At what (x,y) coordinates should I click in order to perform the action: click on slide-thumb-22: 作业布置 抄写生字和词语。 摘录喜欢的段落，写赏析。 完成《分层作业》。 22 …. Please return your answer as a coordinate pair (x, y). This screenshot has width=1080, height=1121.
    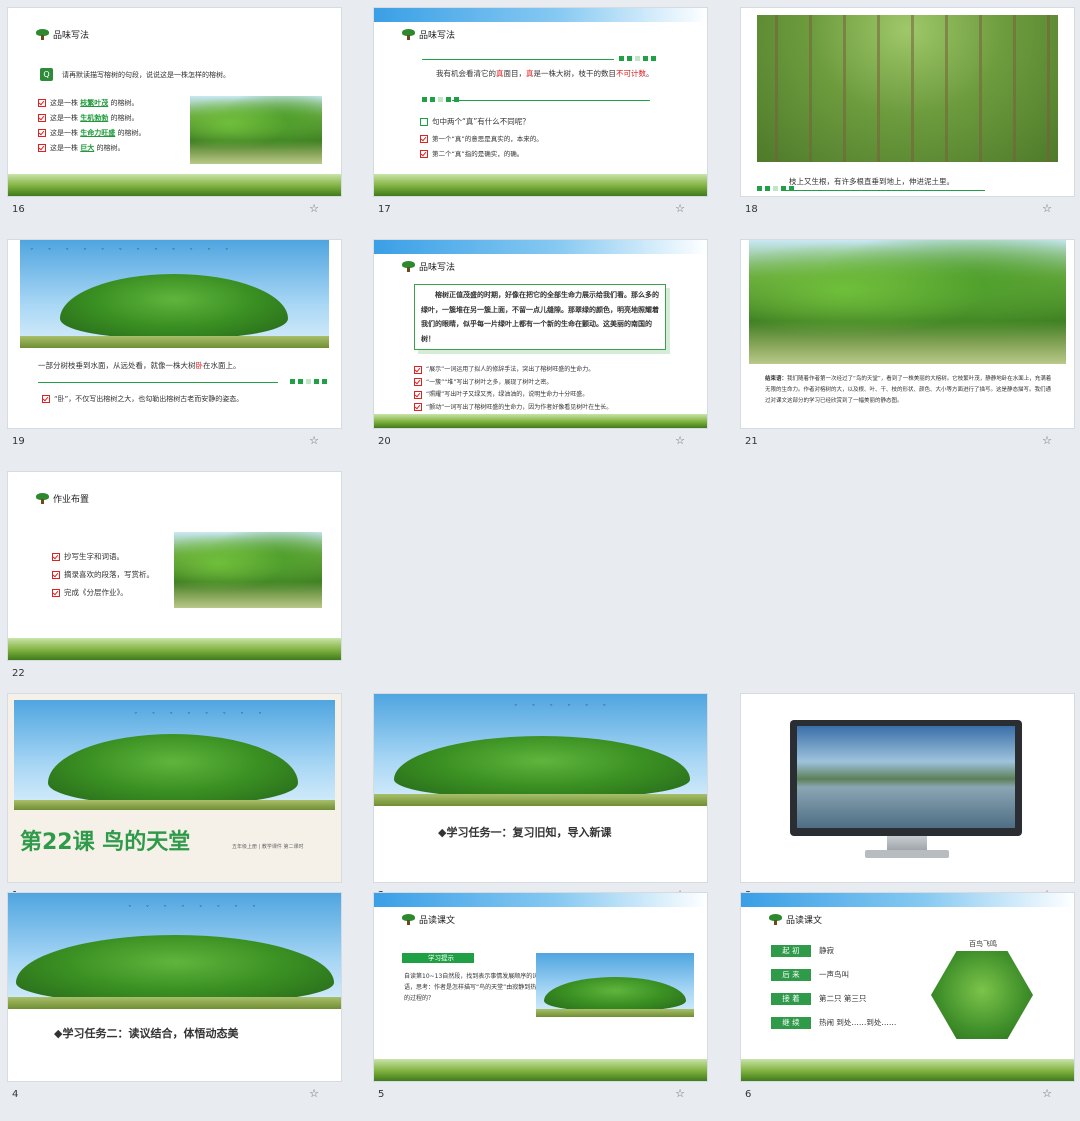
    Looking at the image, I should click on (174, 586).